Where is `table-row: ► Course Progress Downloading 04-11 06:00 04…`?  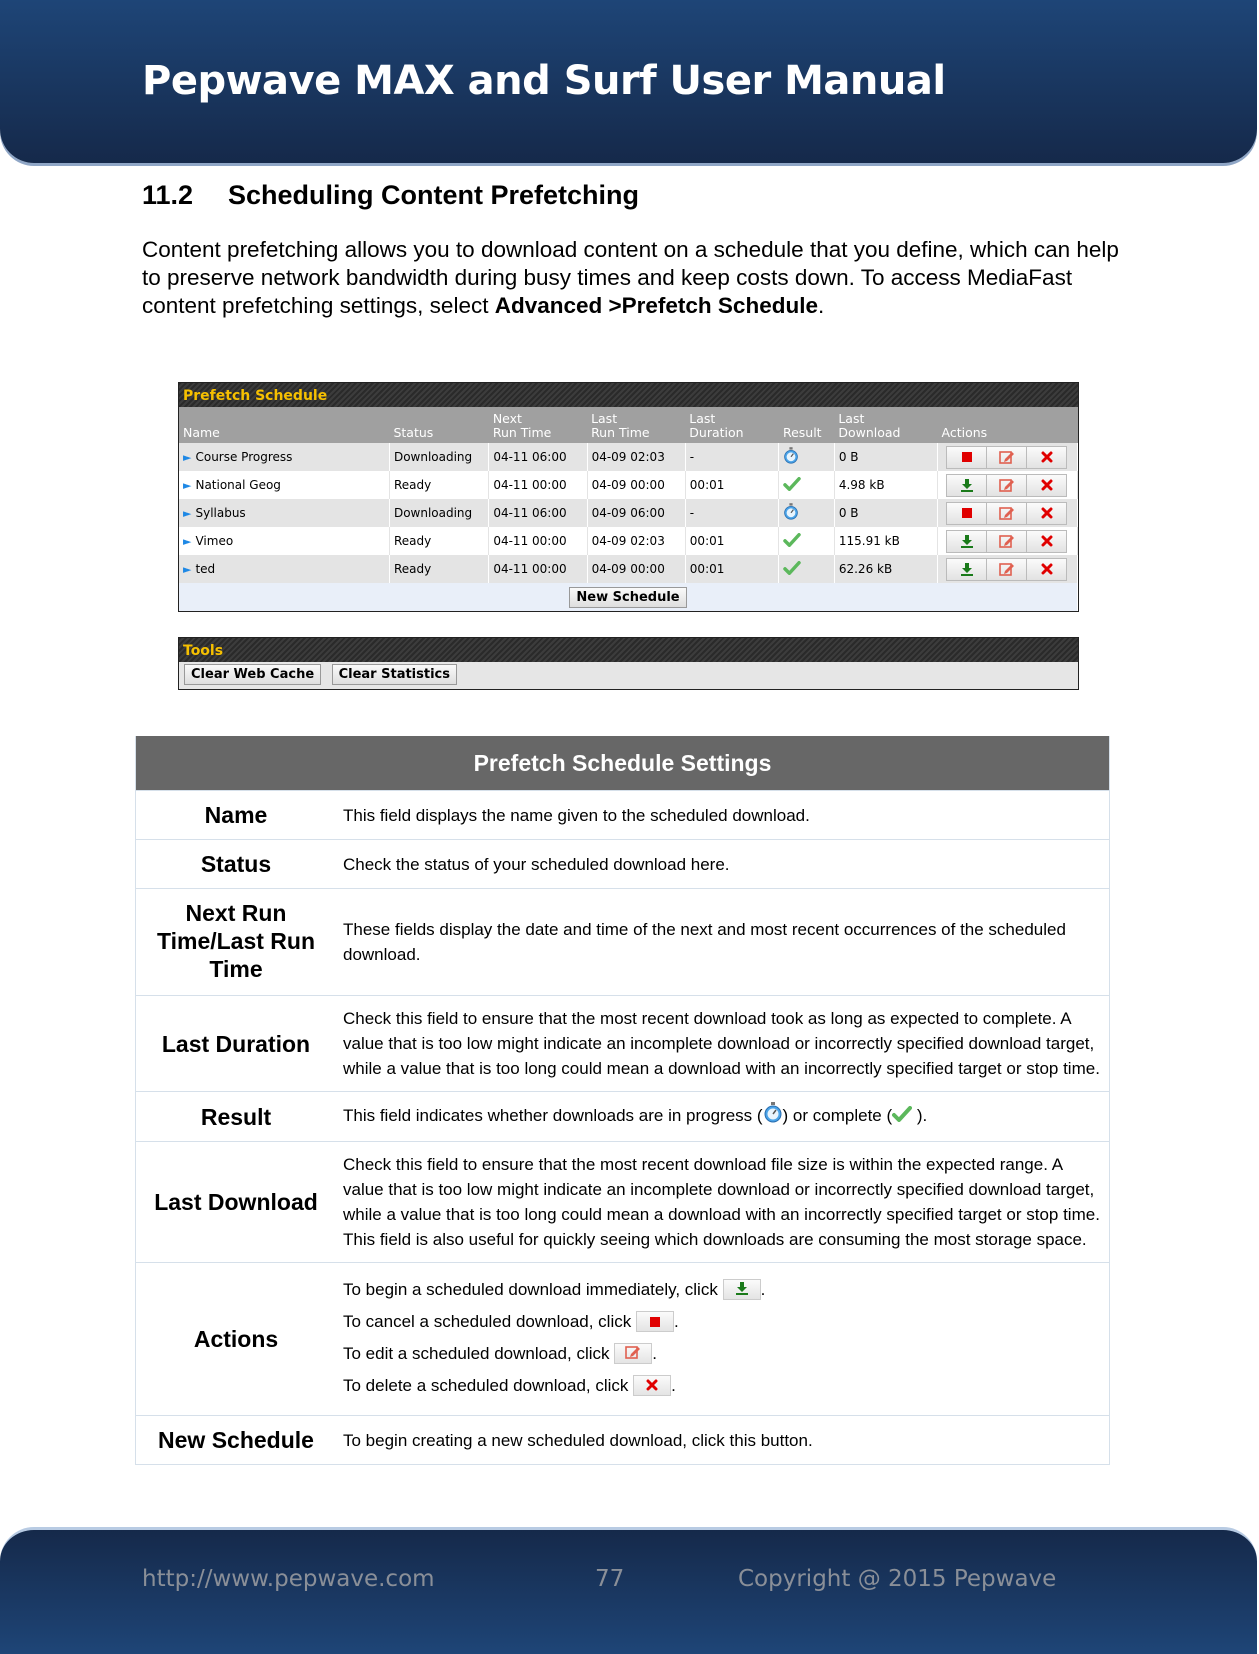 table-row: ► Course Progress Downloading 04-11 06:00 04… is located at coordinates (628, 457).